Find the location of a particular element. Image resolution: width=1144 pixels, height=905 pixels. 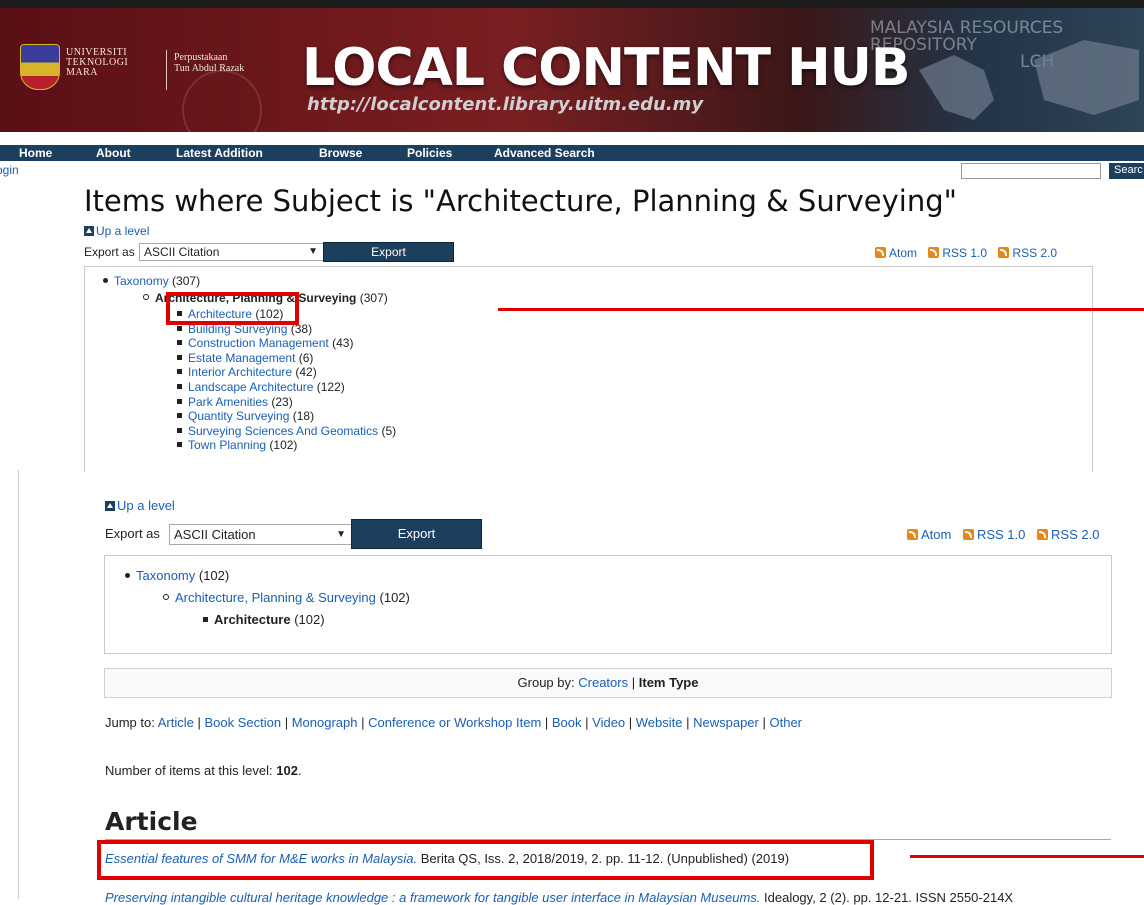

login-link: ogin is located at coordinates (9, 170).